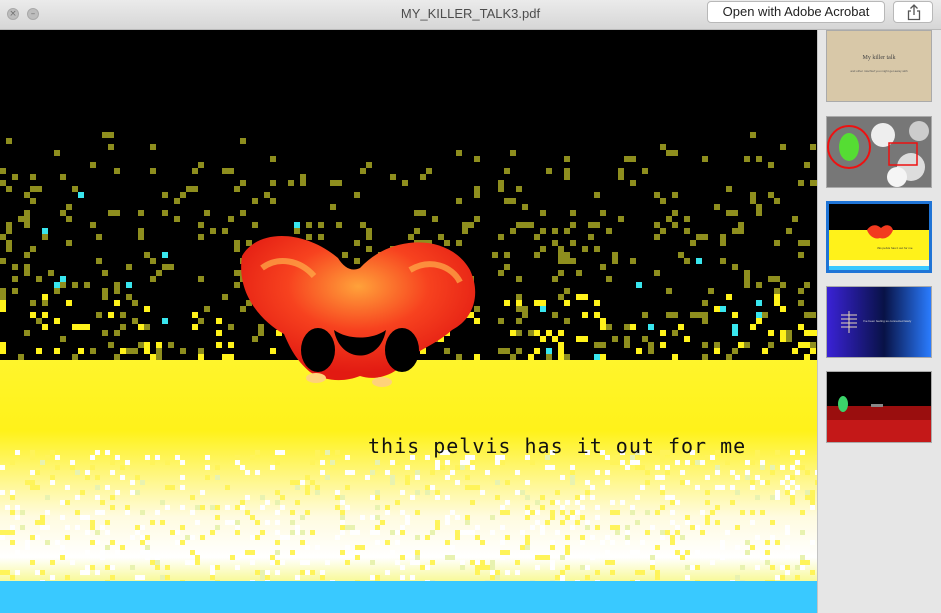 This screenshot has height=613, width=941. Describe the element at coordinates (879, 58) in the screenshot. I see `thumbnail-1-title: My killer talk` at that location.